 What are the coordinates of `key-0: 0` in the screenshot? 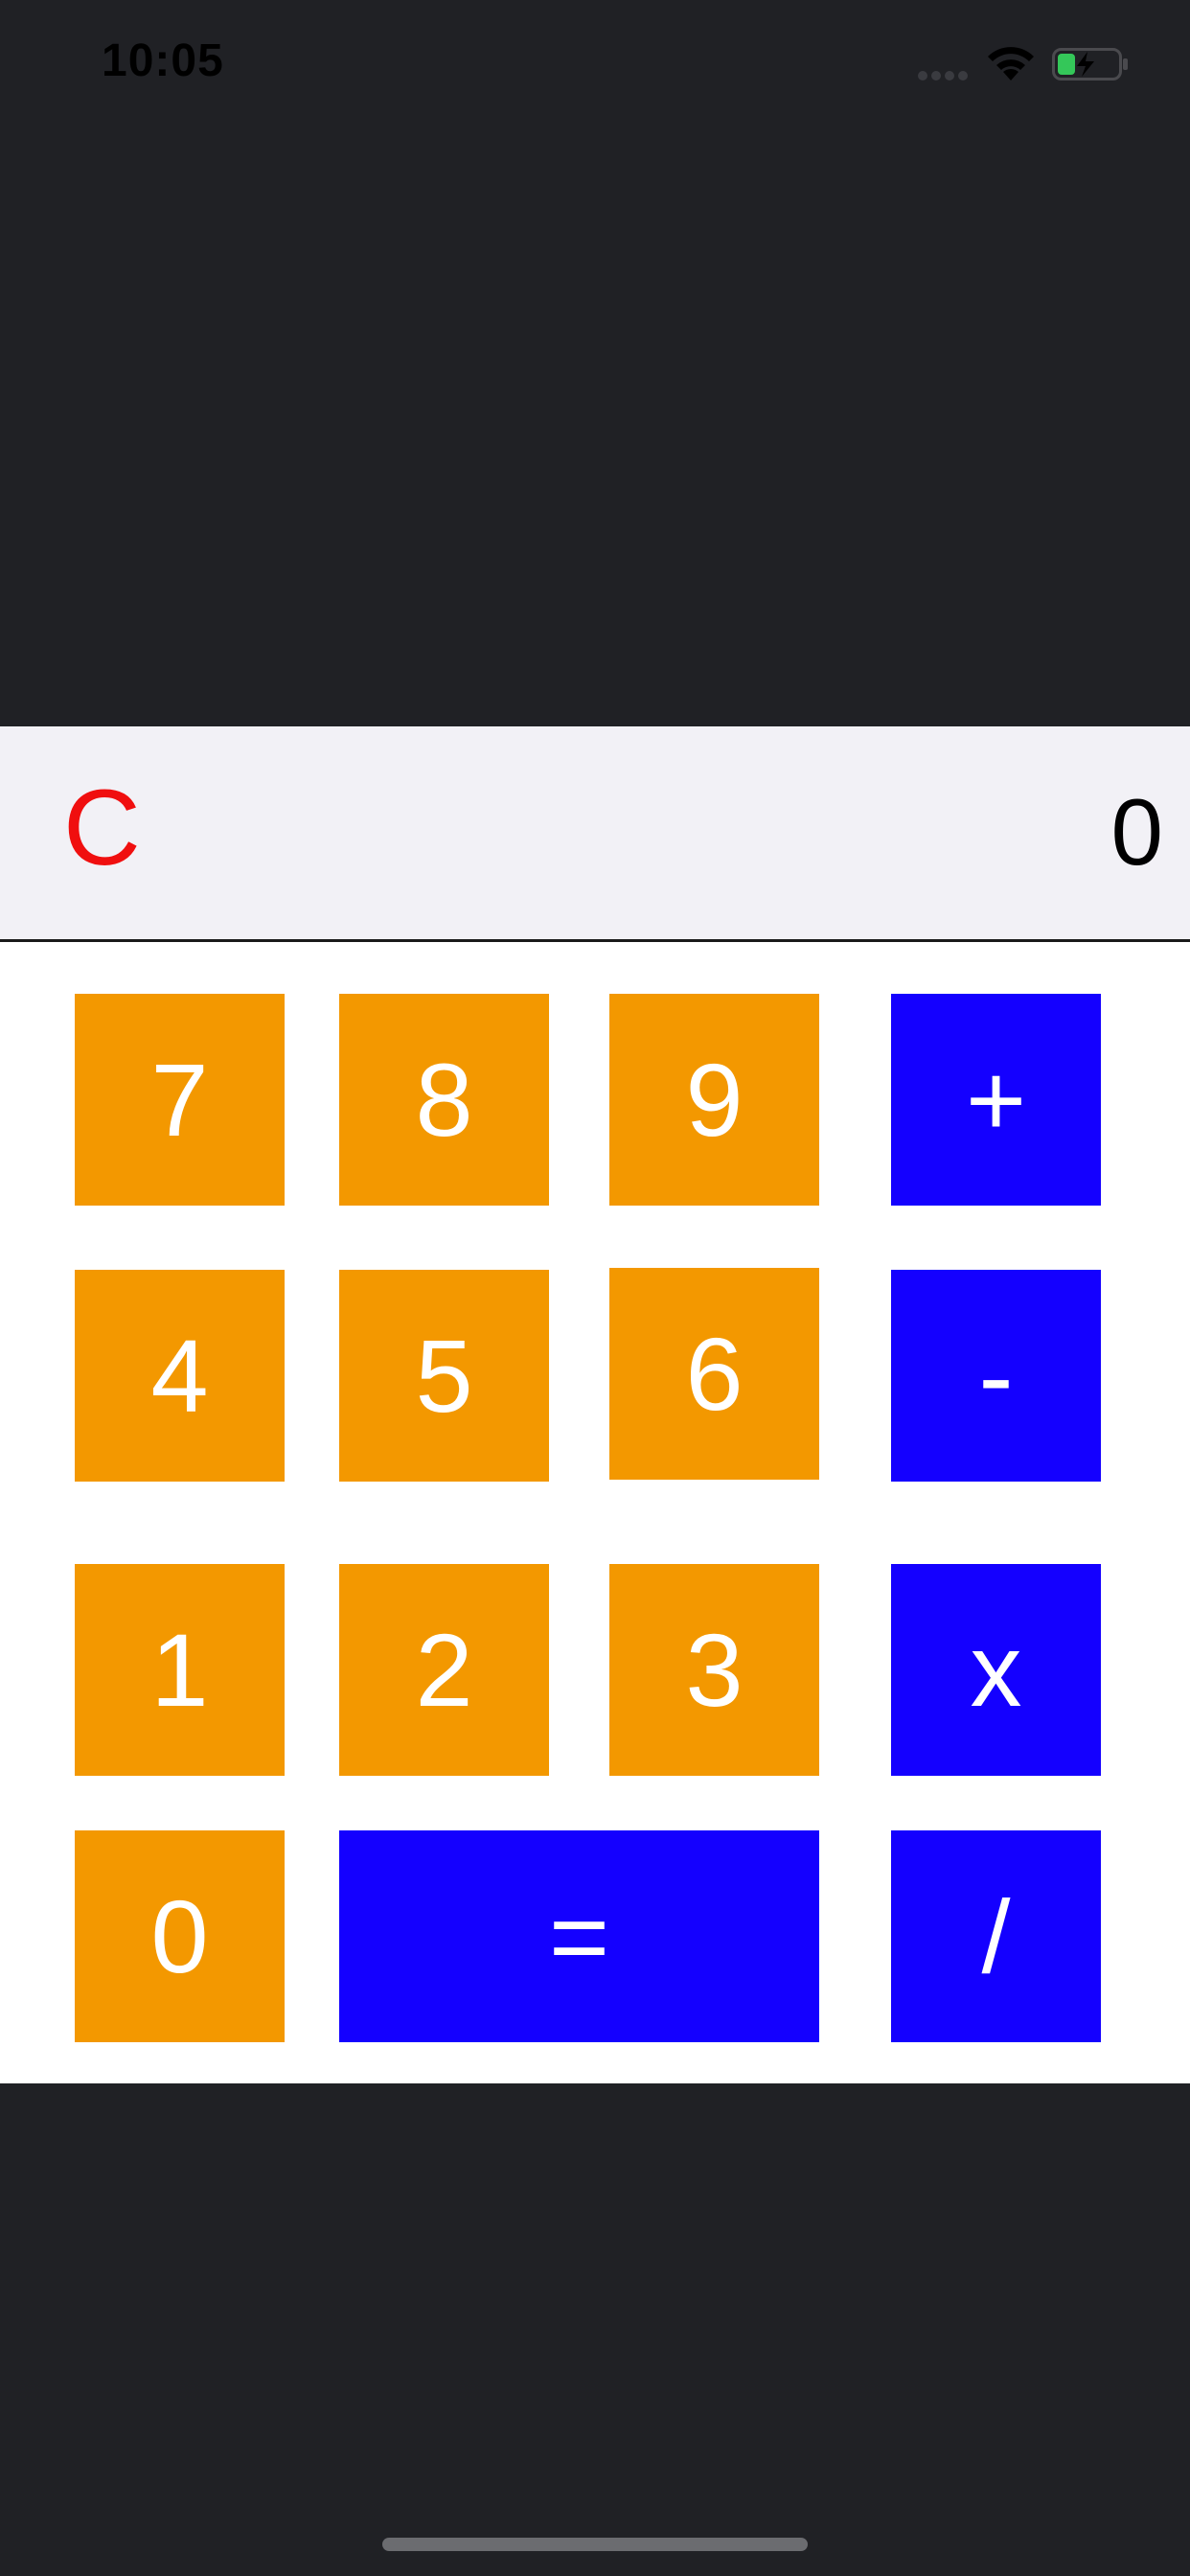 It's located at (180, 1936).